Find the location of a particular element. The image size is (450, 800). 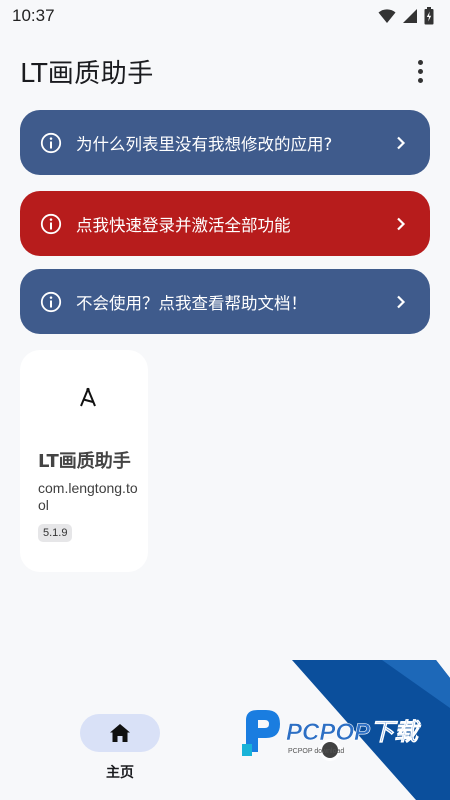

nav-home-tab: 主页 is located at coordinates (120, 748).